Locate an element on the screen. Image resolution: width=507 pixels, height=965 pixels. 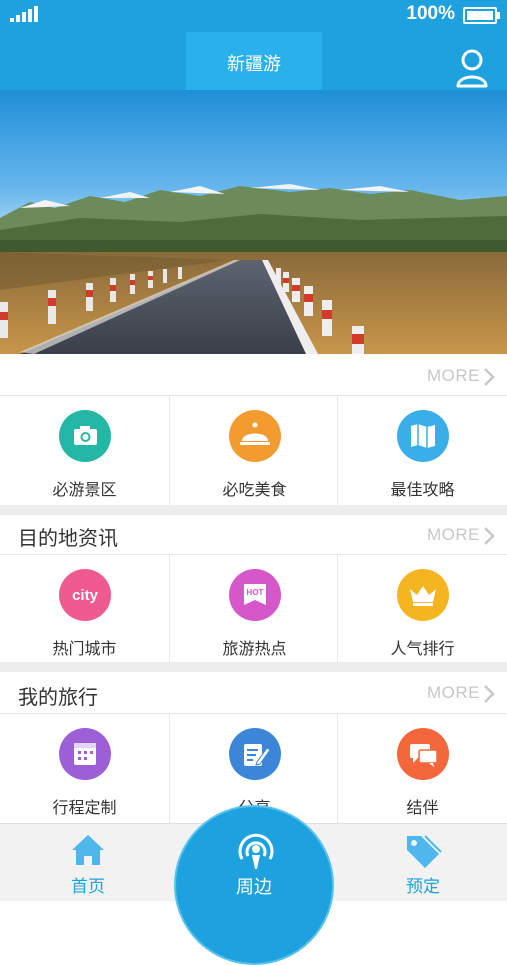
quick-grid: 必游景区 必吃美食 最佳攻略 is located at coordinates (253, 450).